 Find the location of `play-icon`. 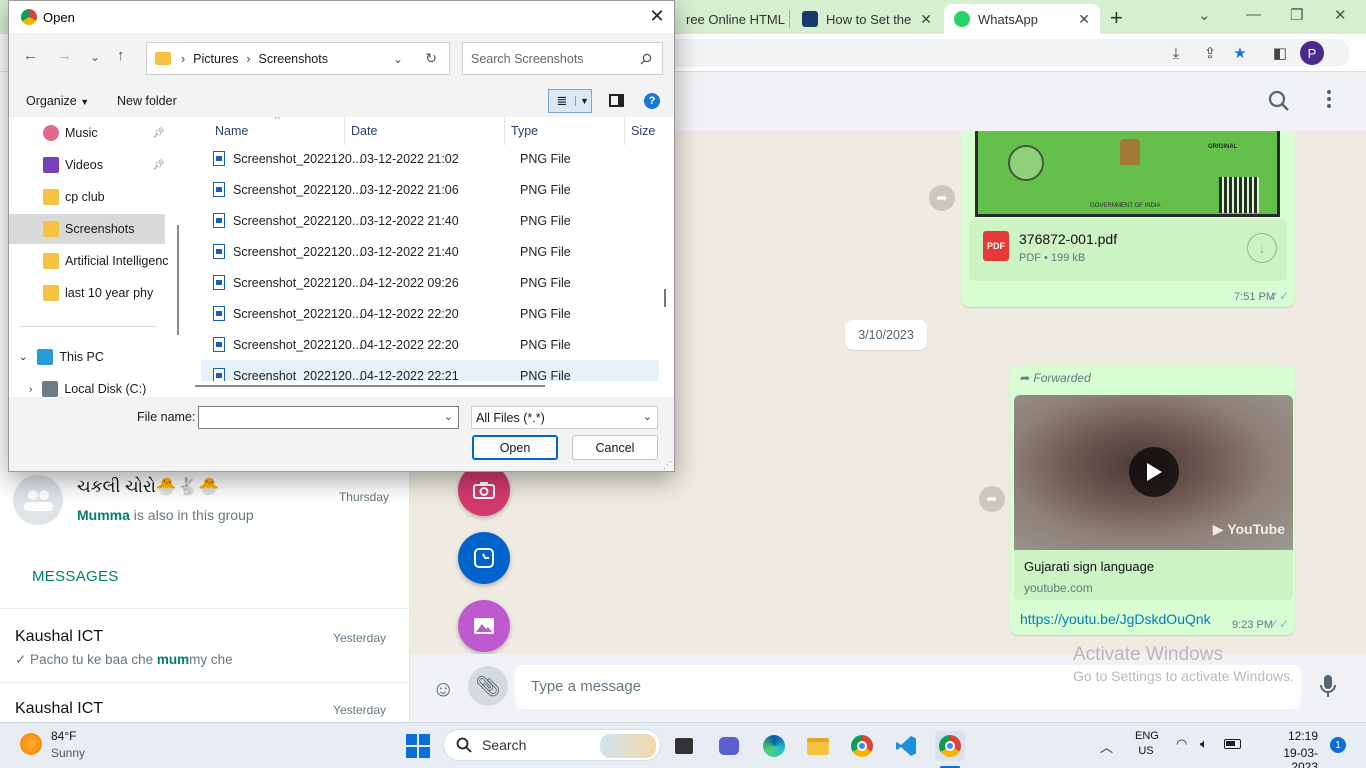

play-icon is located at coordinates (1154, 472).